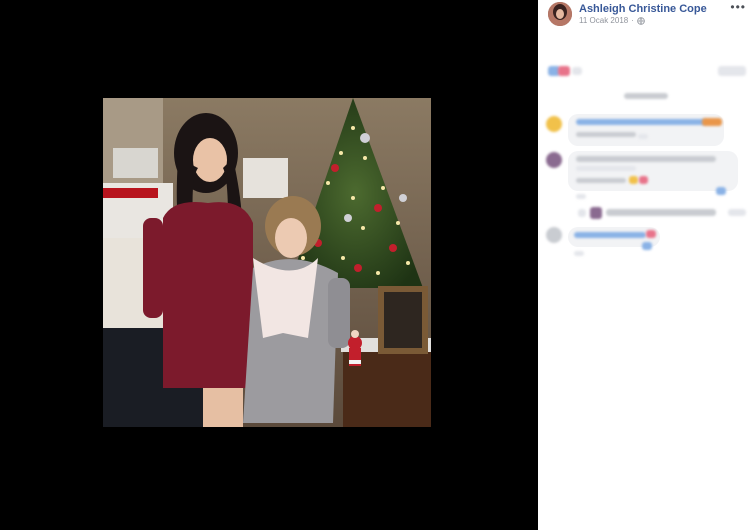  I want to click on post-date: 11 Ocak 2018, so click(603, 20).